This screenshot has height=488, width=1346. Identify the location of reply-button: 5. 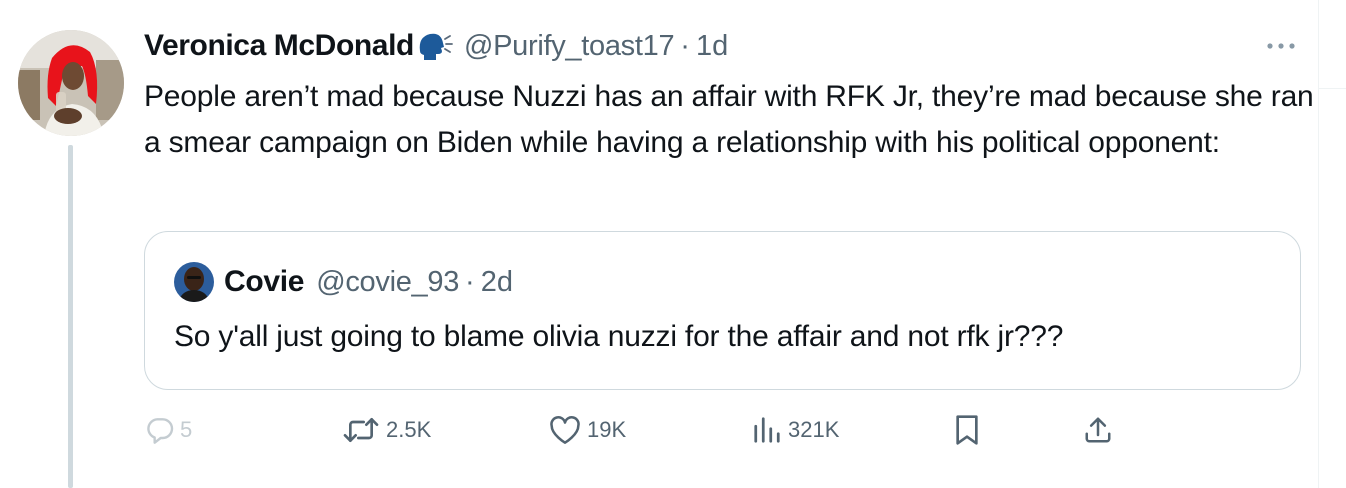
(168, 430).